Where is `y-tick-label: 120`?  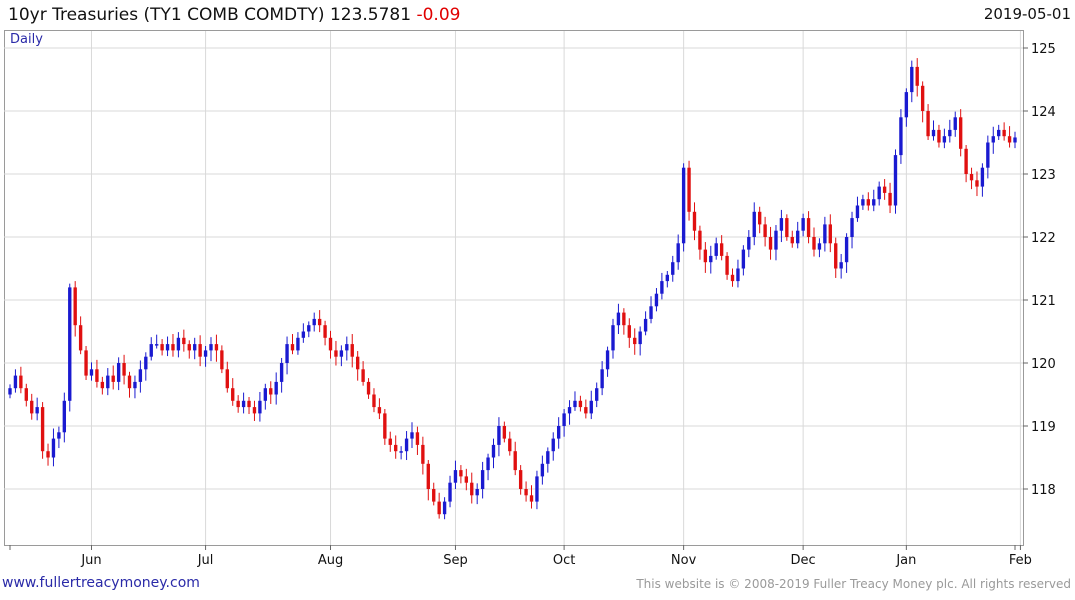
y-tick-label: 120 is located at coordinates (1043, 364).